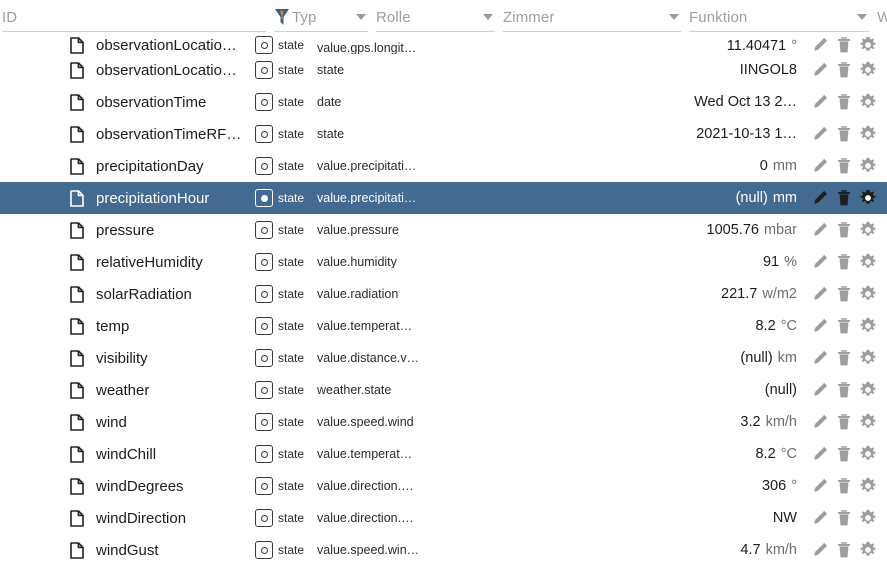 The image size is (887, 567). Describe the element at coordinates (781, 17) in the screenshot. I see `filter-cell-funktion: Funktion` at that location.